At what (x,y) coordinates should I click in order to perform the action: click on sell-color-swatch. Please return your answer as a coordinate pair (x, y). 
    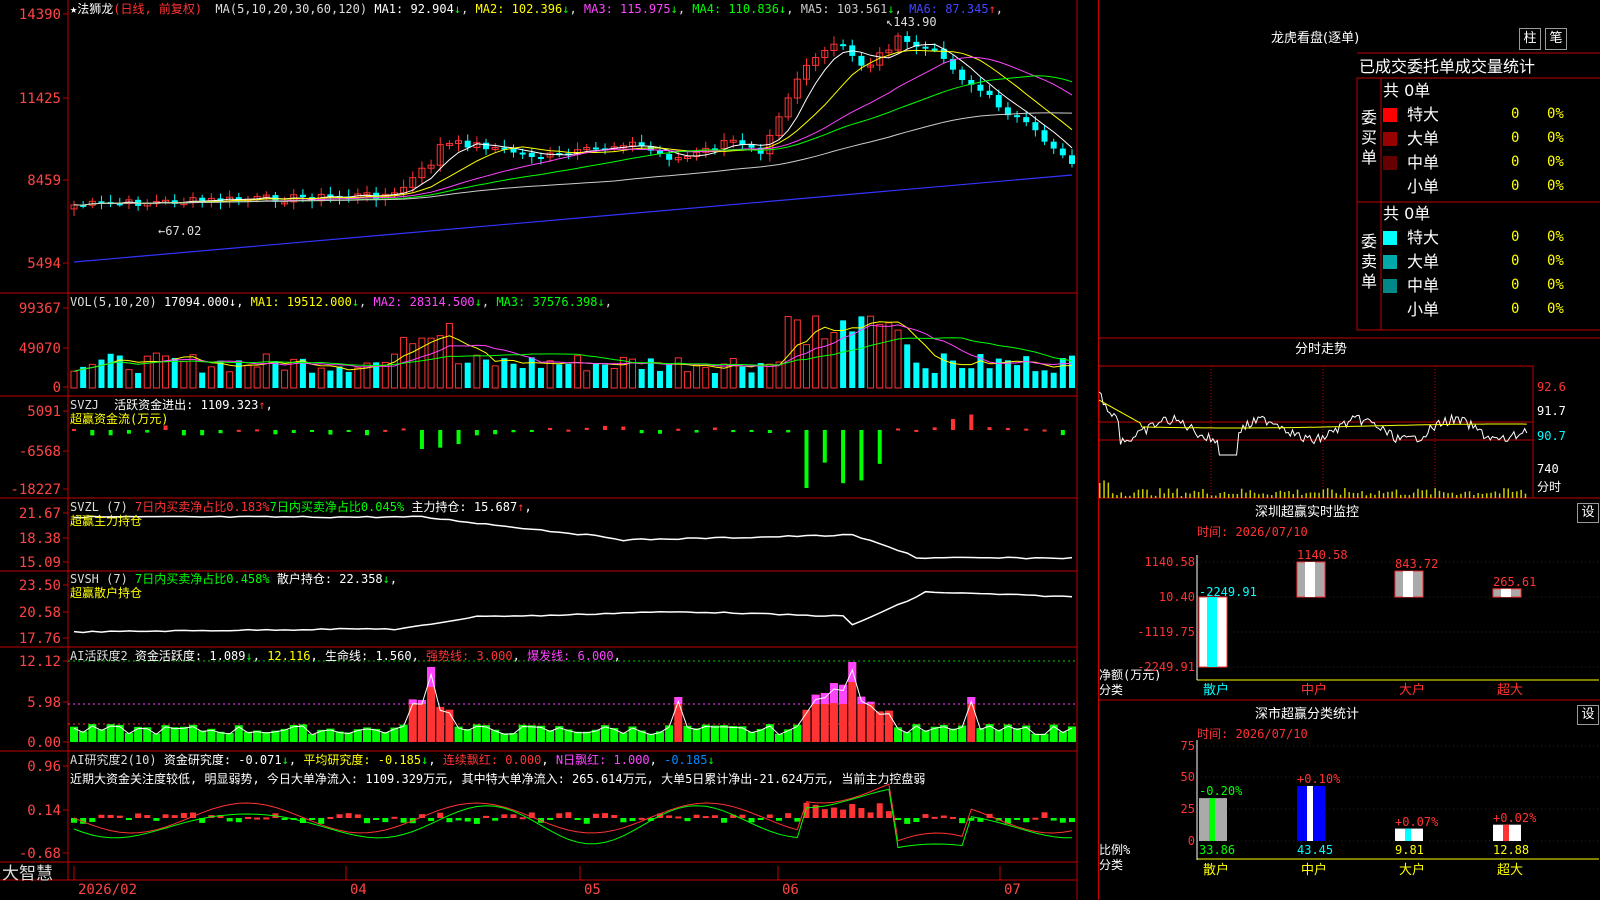
    Looking at the image, I should click on (1390, 286).